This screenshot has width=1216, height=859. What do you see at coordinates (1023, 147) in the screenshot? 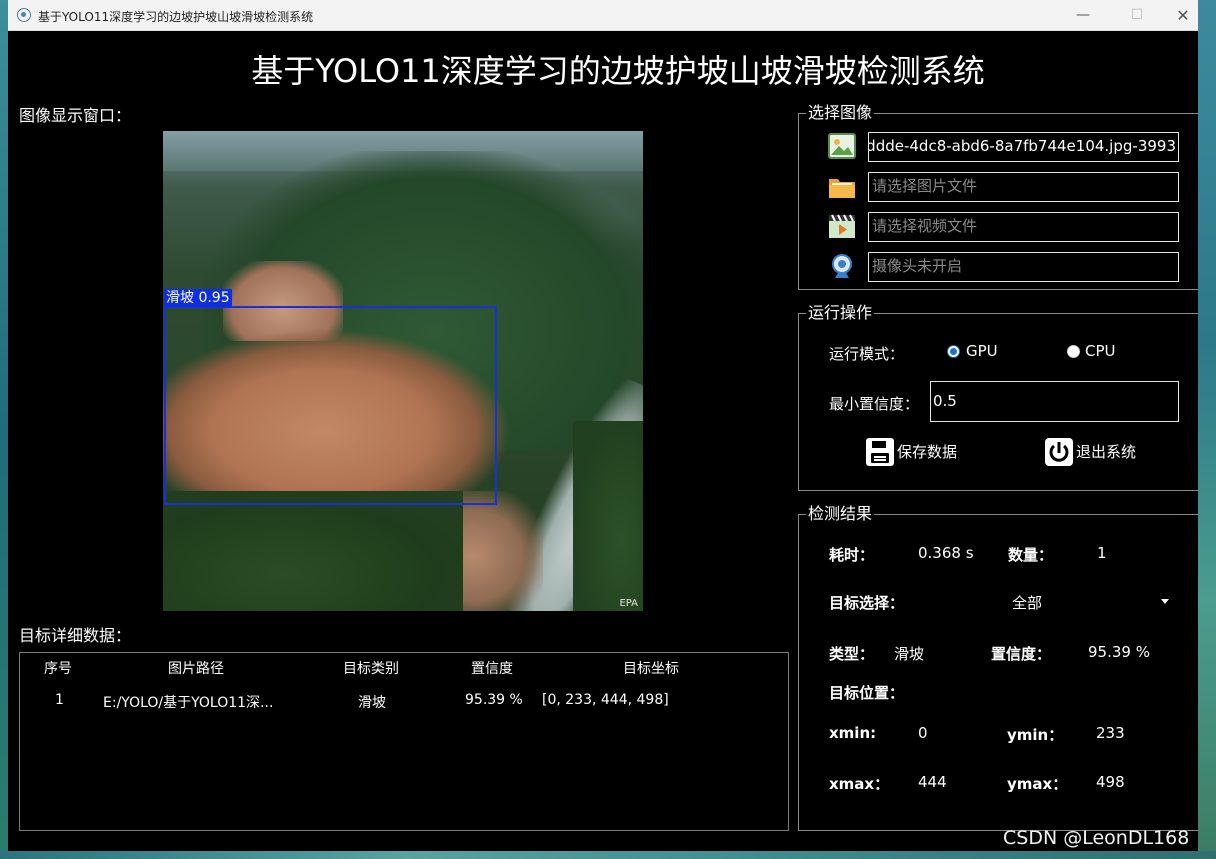
I see `image-path-field: 3993-ddde-4dc8-abd6-8a7fb744e104.jpg` at bounding box center [1023, 147].